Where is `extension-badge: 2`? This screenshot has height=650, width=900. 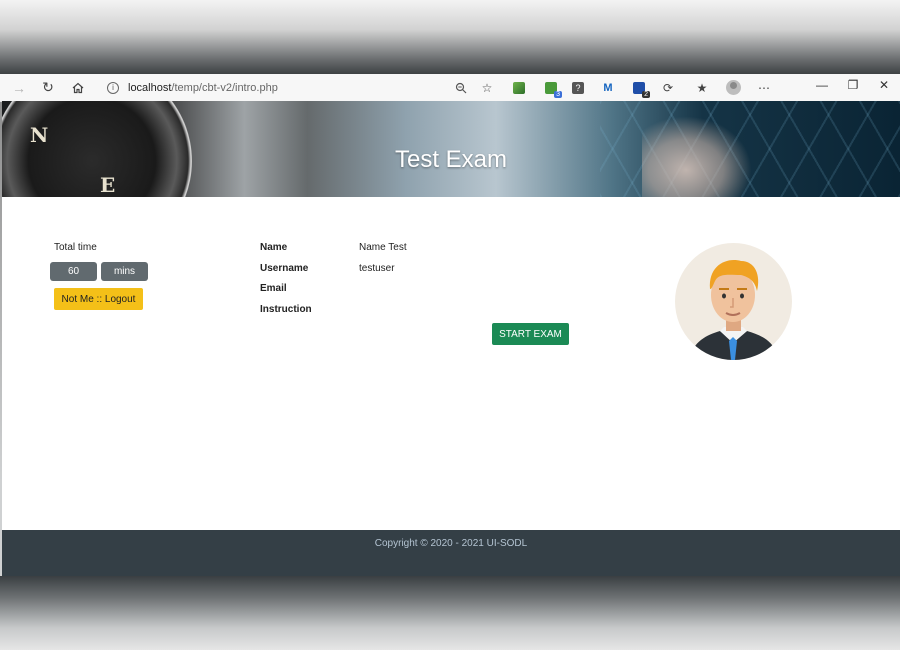
extension-badge: 2 is located at coordinates (646, 94).